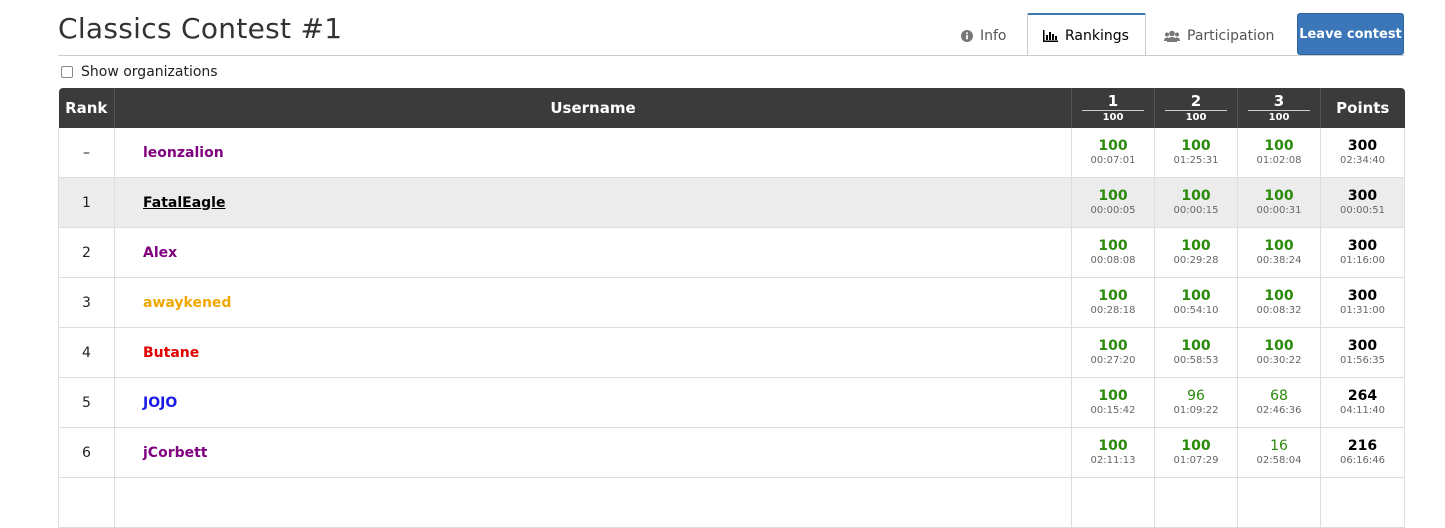 The image size is (1445, 528). What do you see at coordinates (1350, 34) in the screenshot?
I see `leave-contest-button: Leave contest` at bounding box center [1350, 34].